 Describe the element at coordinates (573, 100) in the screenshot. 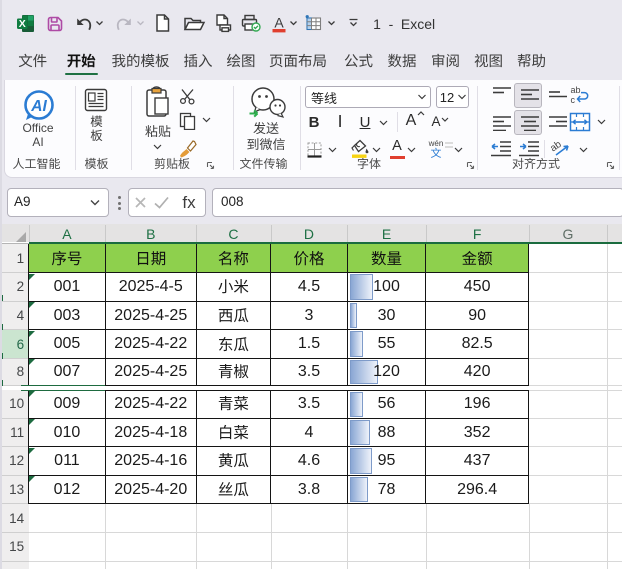

I see `svg-text: c` at that location.